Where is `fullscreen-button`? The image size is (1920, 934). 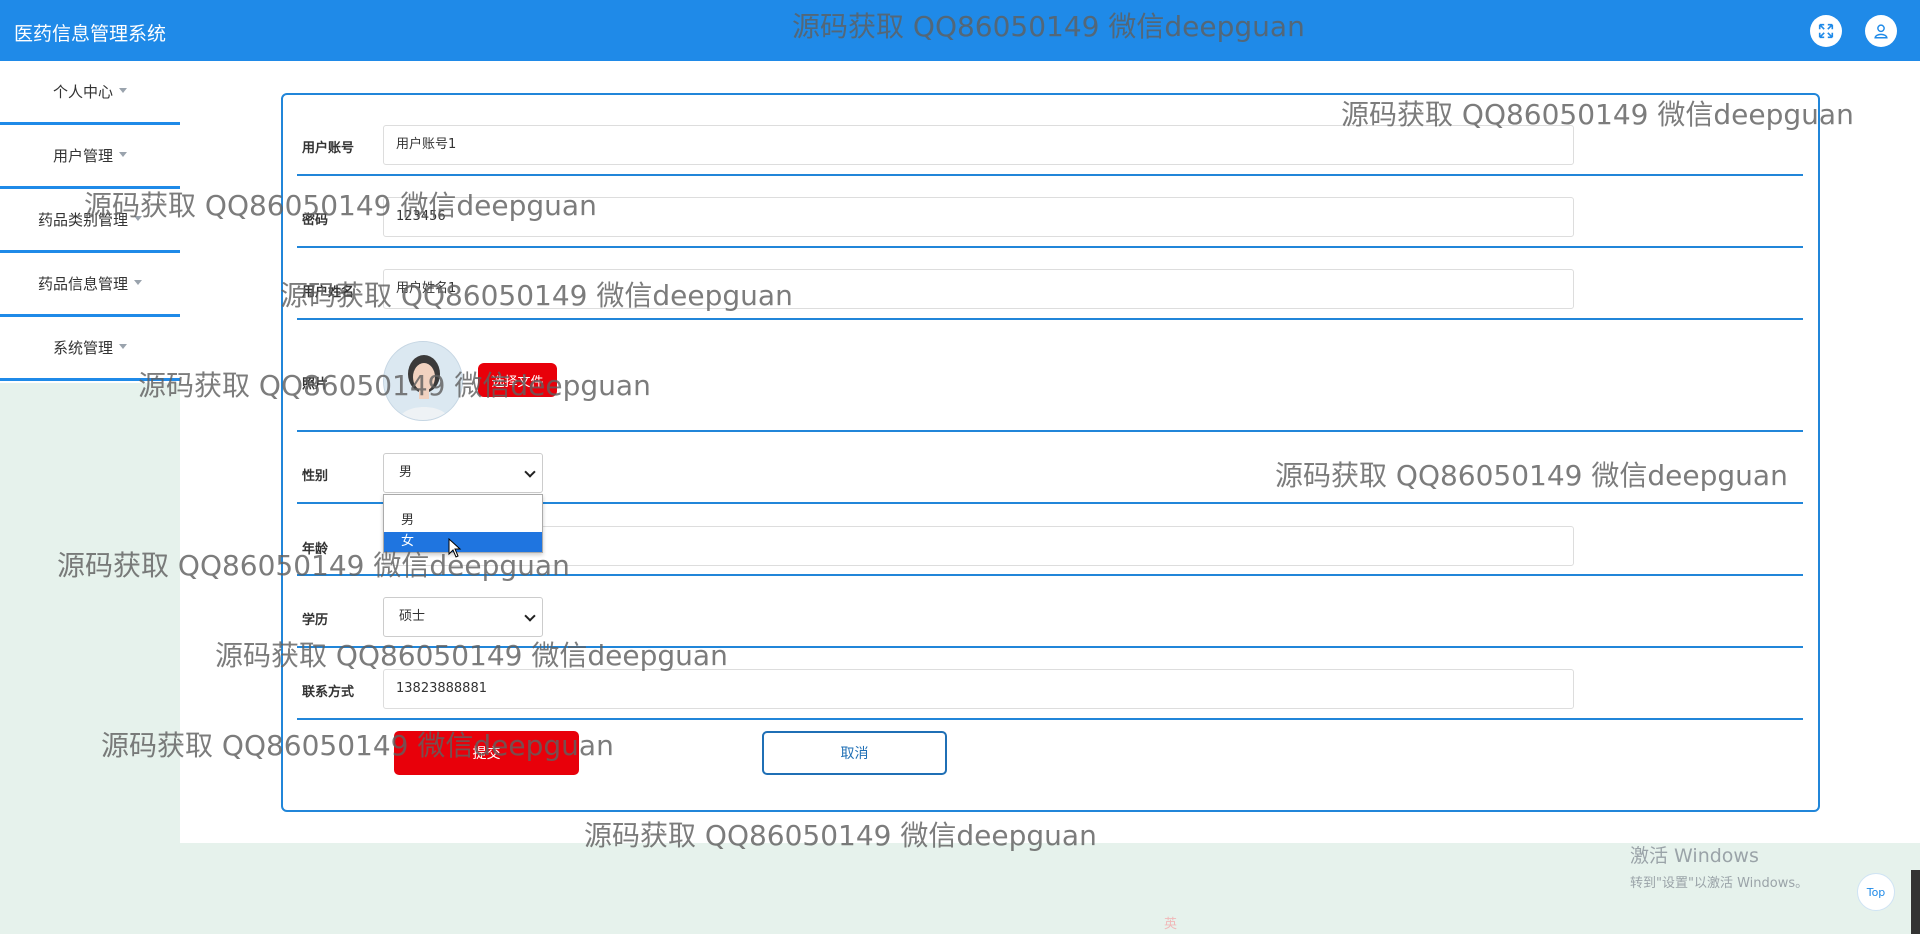 fullscreen-button is located at coordinates (1826, 31).